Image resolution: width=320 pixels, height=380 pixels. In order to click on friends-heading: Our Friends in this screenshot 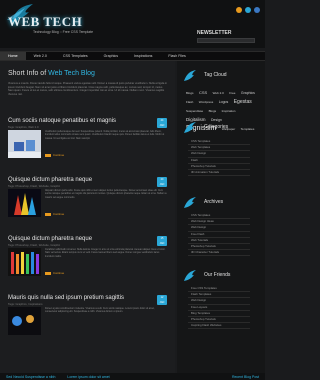, I will do `click(223, 276)`.